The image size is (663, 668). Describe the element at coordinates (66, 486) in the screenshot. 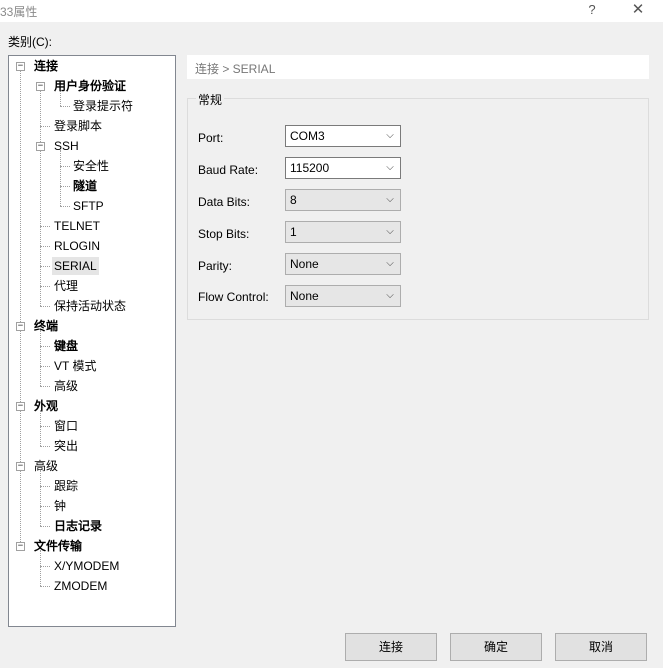

I see `tree-item-trace: 跟踪` at that location.